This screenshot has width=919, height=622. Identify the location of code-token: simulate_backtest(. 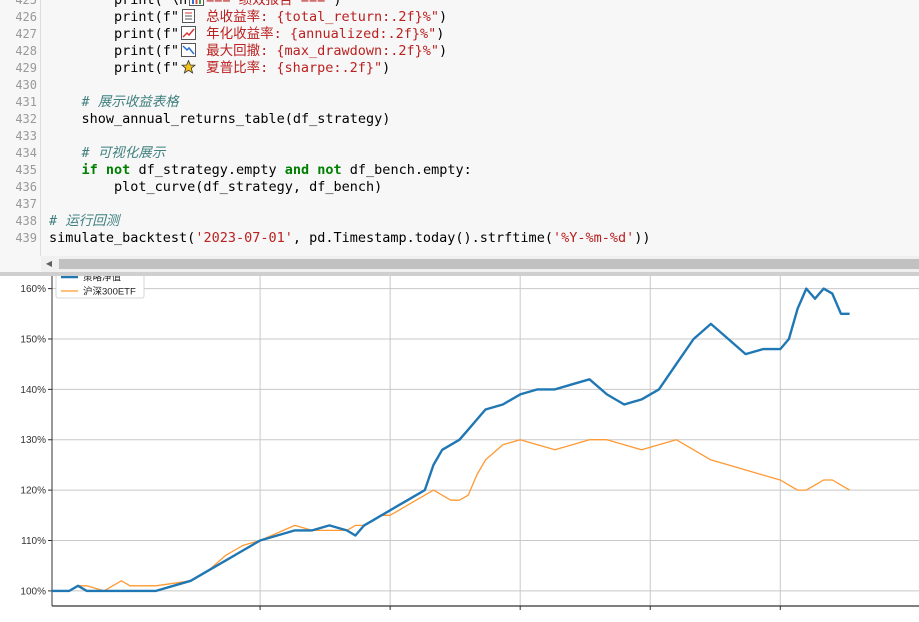
(122, 238).